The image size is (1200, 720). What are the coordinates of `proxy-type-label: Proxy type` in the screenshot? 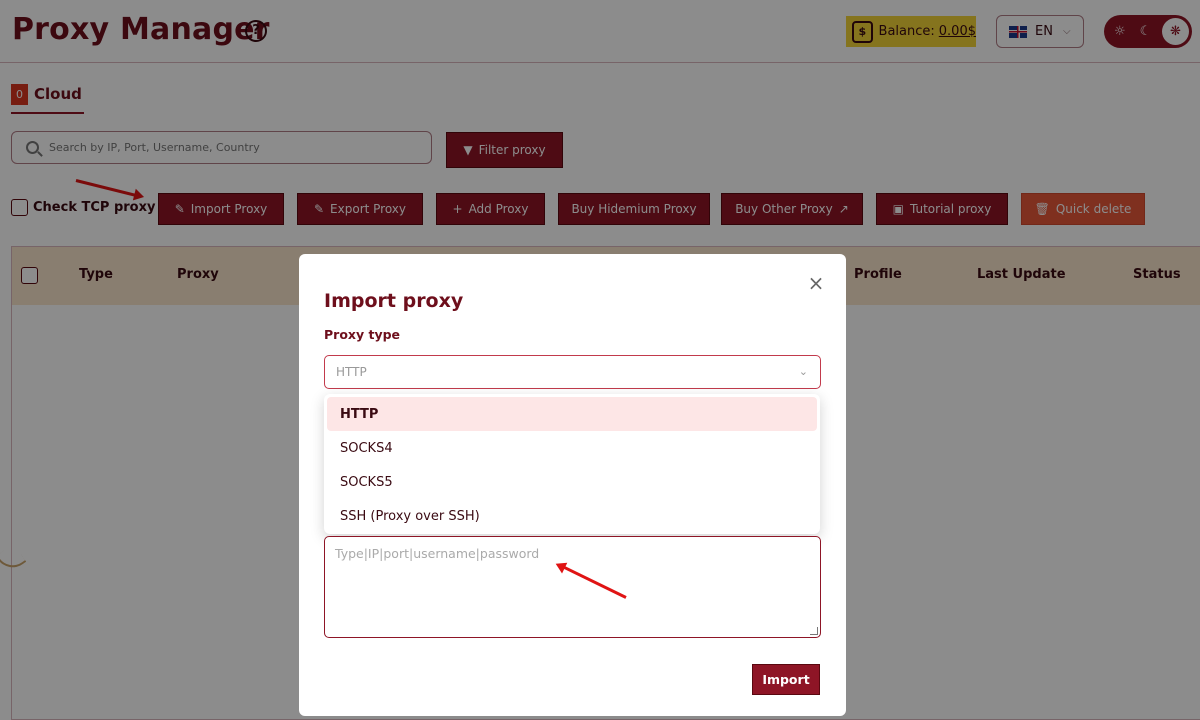 It's located at (362, 334).